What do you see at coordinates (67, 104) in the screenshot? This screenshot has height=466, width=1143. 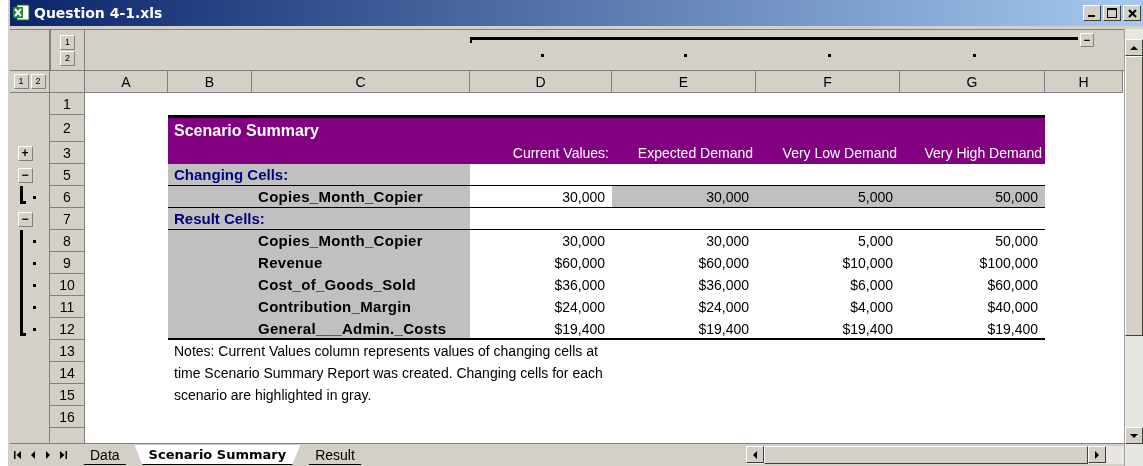 I see `row-header: 1` at bounding box center [67, 104].